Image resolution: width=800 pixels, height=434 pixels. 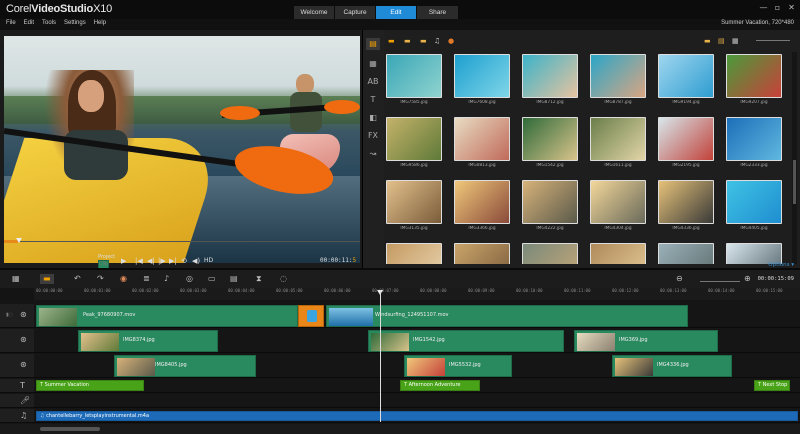 I want to click on media-thumbnail: IMG3366.jpg, so click(x=482, y=206).